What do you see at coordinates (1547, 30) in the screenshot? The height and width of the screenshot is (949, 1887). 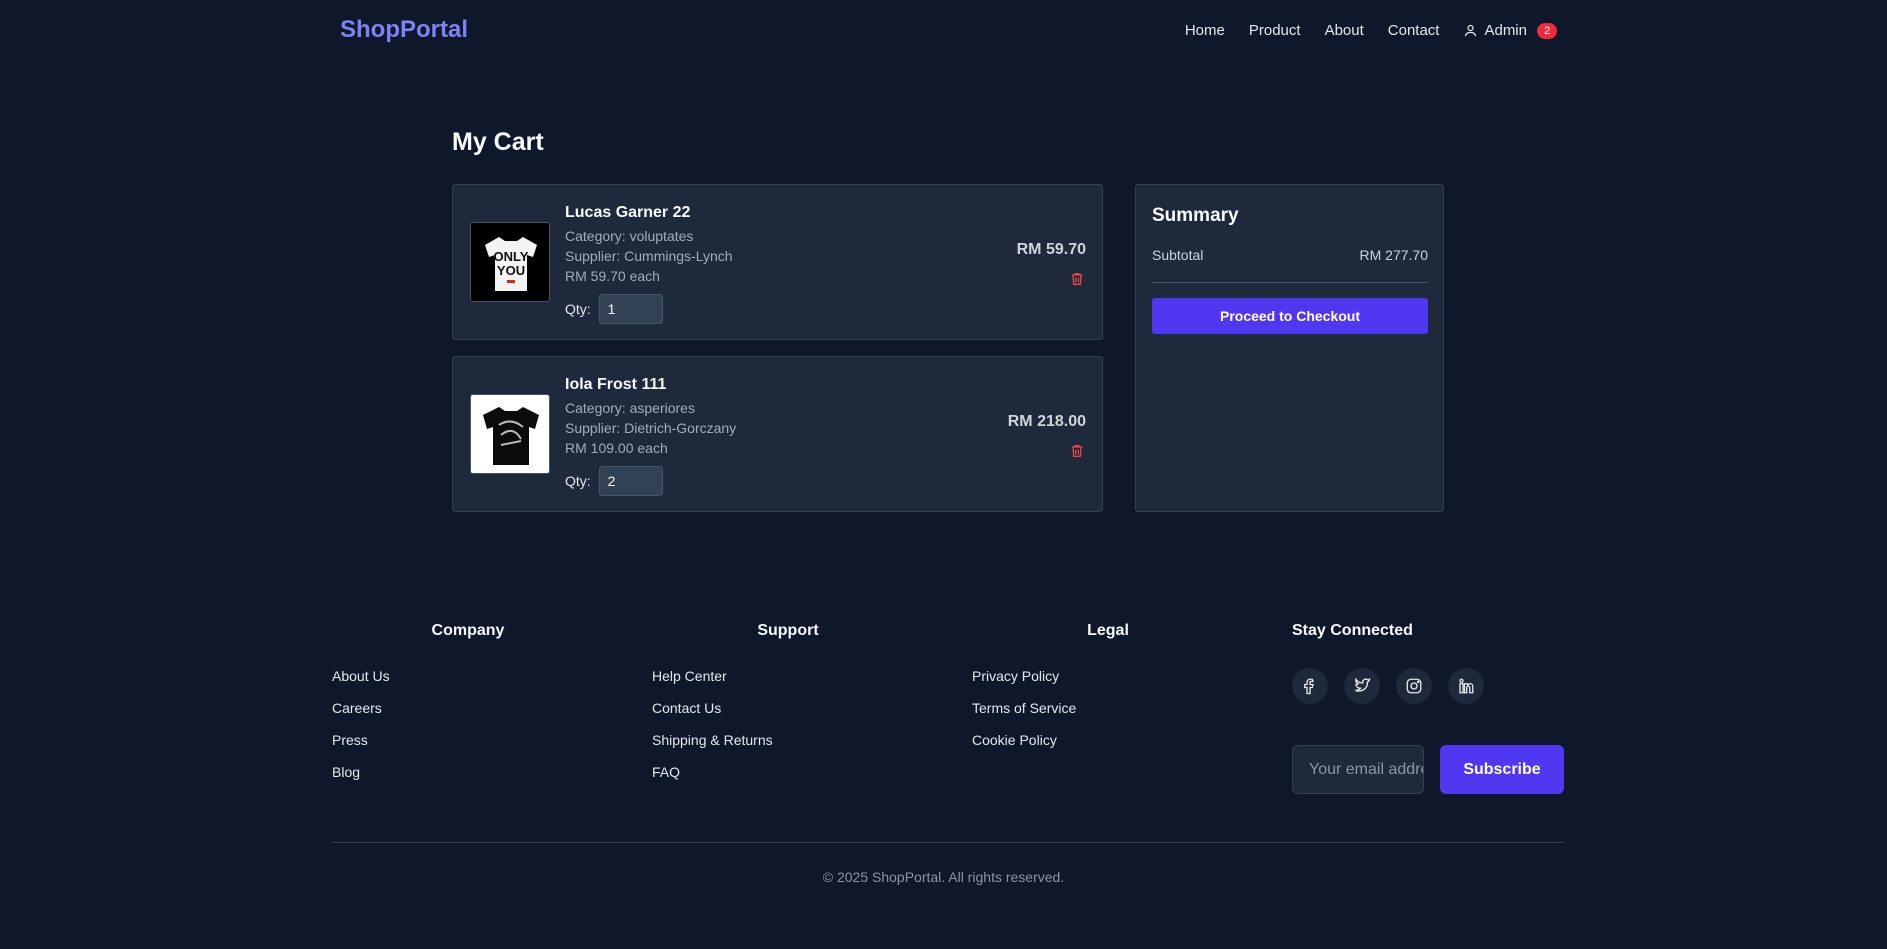 I see `cart-count-badge: 2` at bounding box center [1547, 30].